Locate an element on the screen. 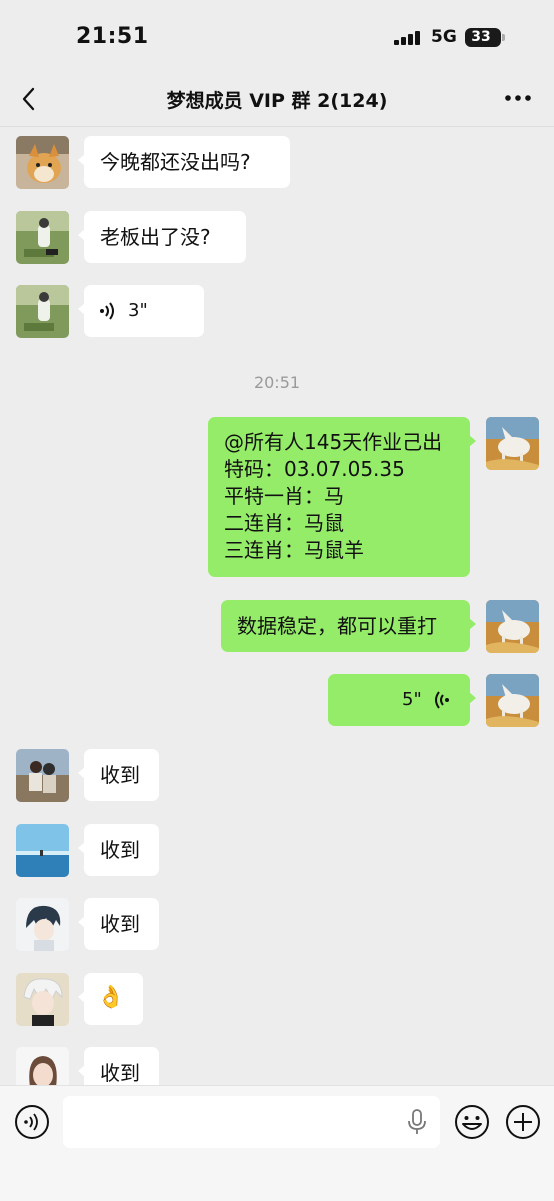 This screenshot has height=1201, width=554. message-text: 老板出了没? is located at coordinates (155, 237).